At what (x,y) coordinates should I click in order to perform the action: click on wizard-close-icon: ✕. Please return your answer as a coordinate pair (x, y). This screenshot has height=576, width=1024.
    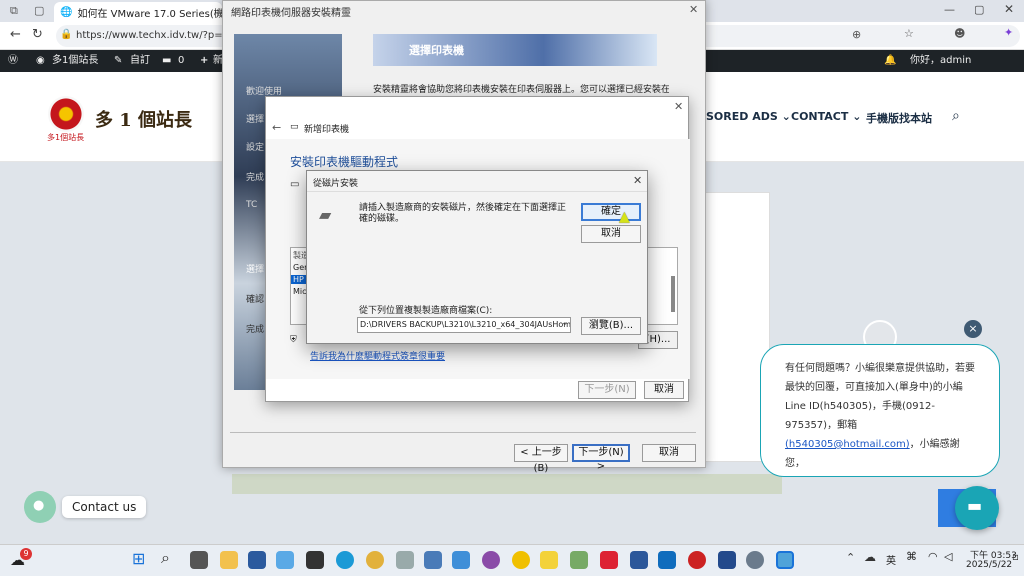
    Looking at the image, I should click on (693, 9).